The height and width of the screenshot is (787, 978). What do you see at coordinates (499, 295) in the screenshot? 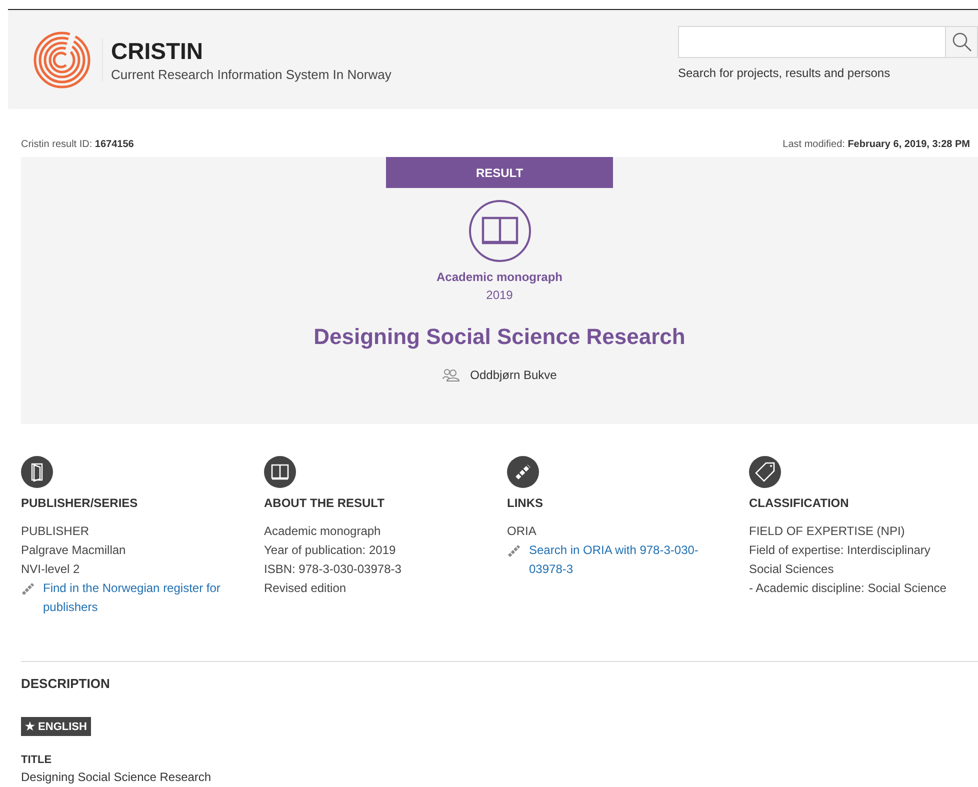
I see `result-year: 2019` at bounding box center [499, 295].